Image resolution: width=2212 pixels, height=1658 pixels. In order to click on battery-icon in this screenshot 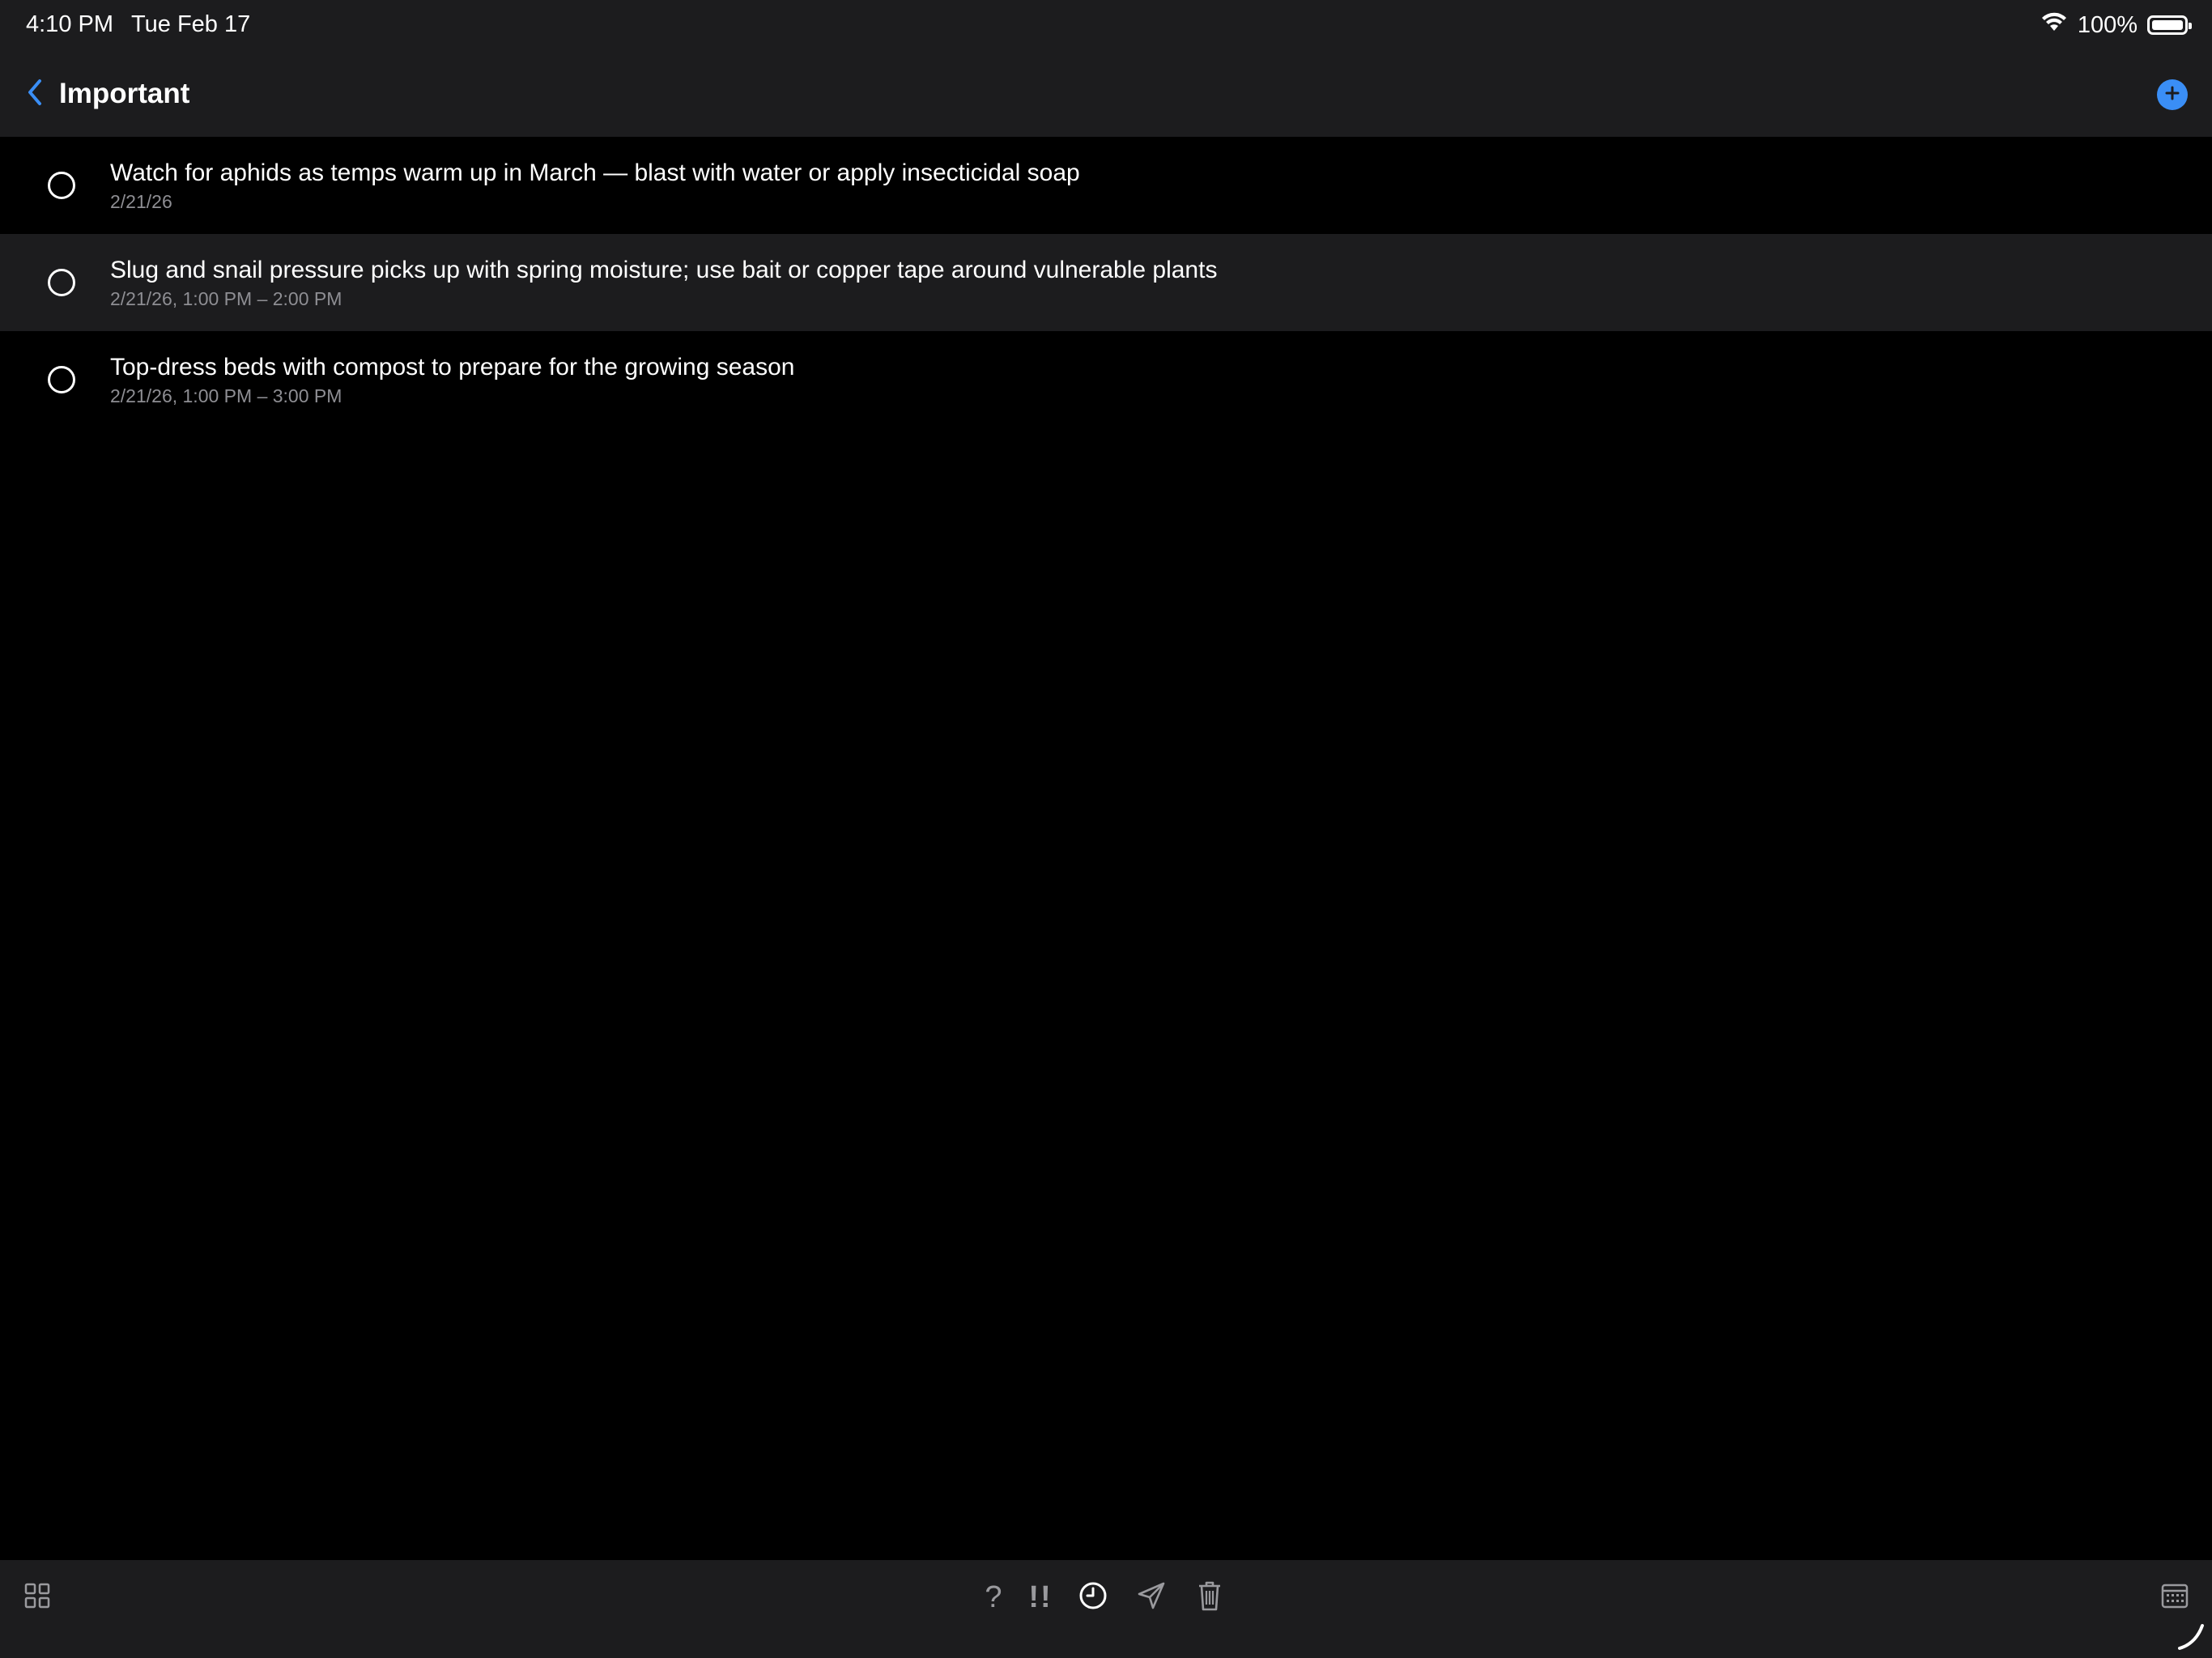, I will do `click(2169, 25)`.